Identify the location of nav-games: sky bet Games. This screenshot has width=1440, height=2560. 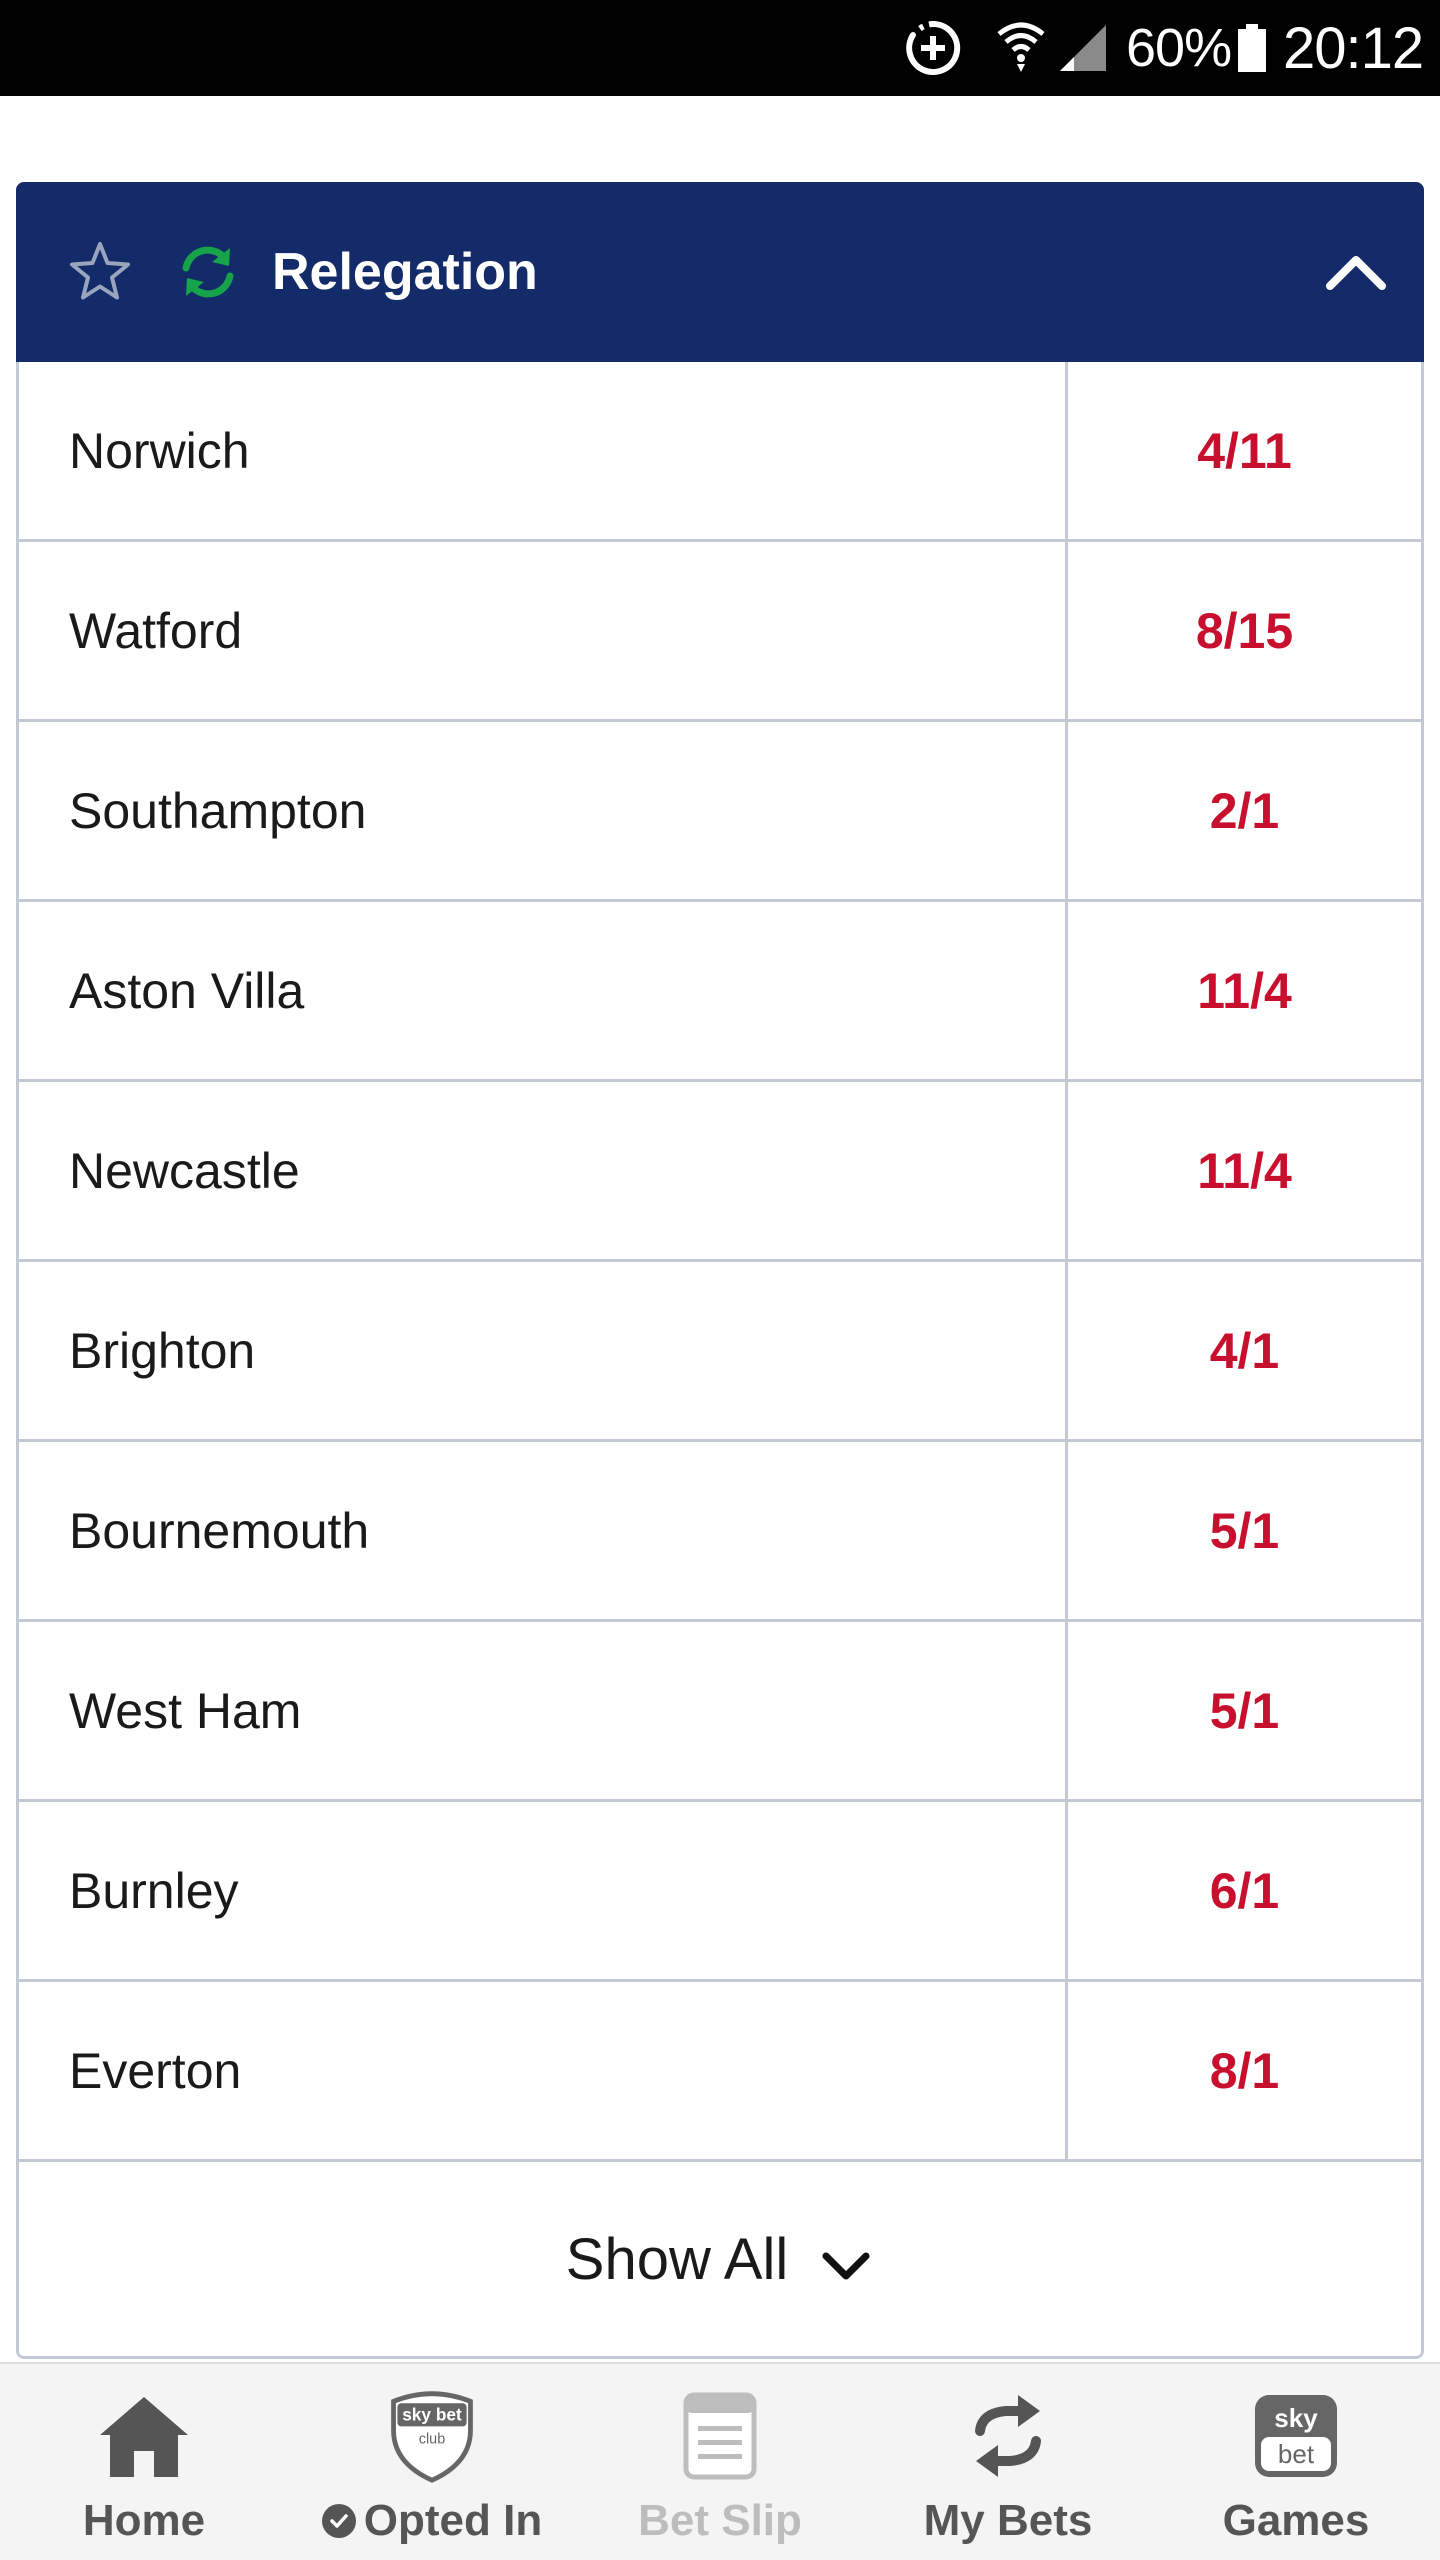
(1296, 2462).